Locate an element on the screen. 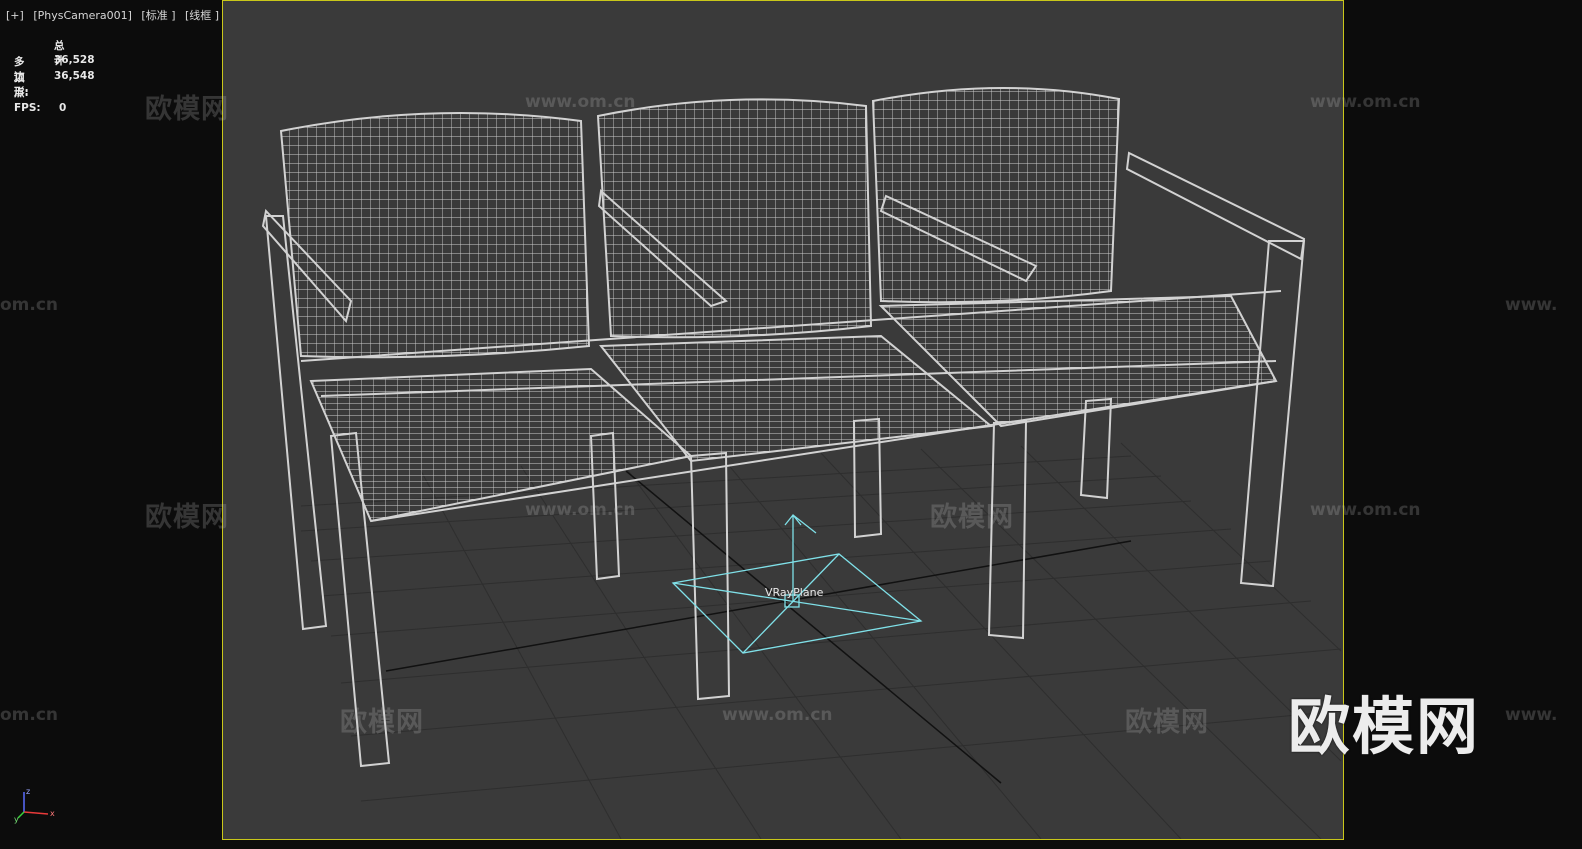  vrayplane-label: VRayPlane is located at coordinates (794, 592).